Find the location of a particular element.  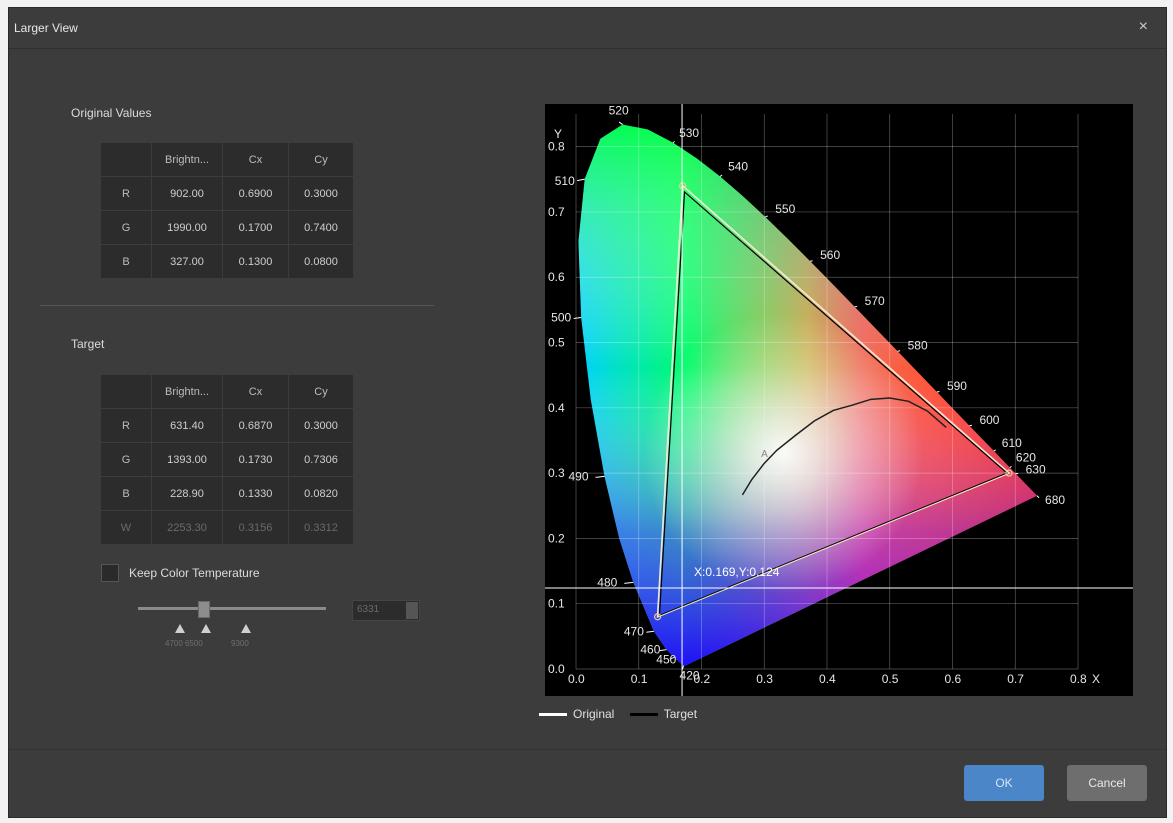

y-tick-label: 0.8 is located at coordinates (556, 147).